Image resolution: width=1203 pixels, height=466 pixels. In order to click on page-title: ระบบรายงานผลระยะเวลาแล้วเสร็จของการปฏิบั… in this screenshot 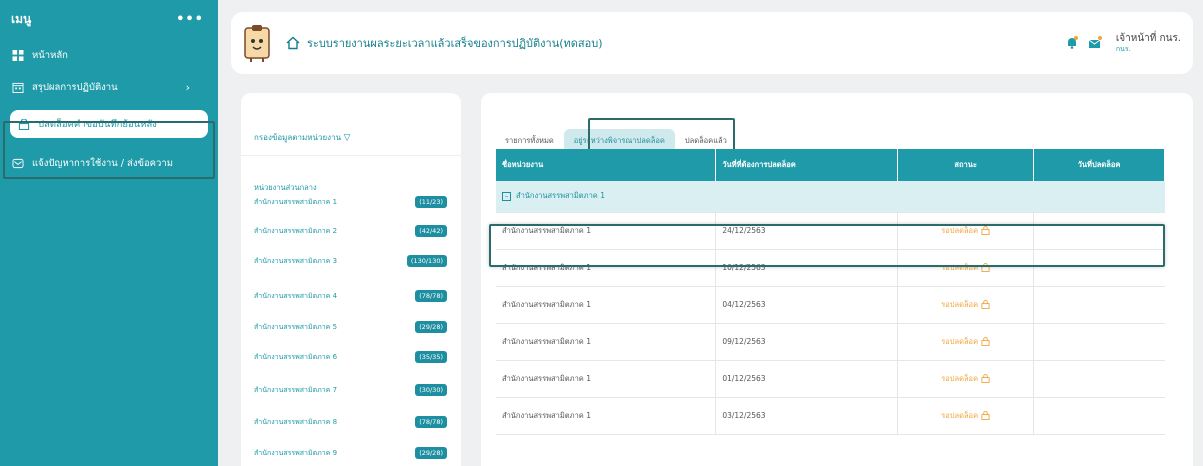, I will do `click(455, 43)`.